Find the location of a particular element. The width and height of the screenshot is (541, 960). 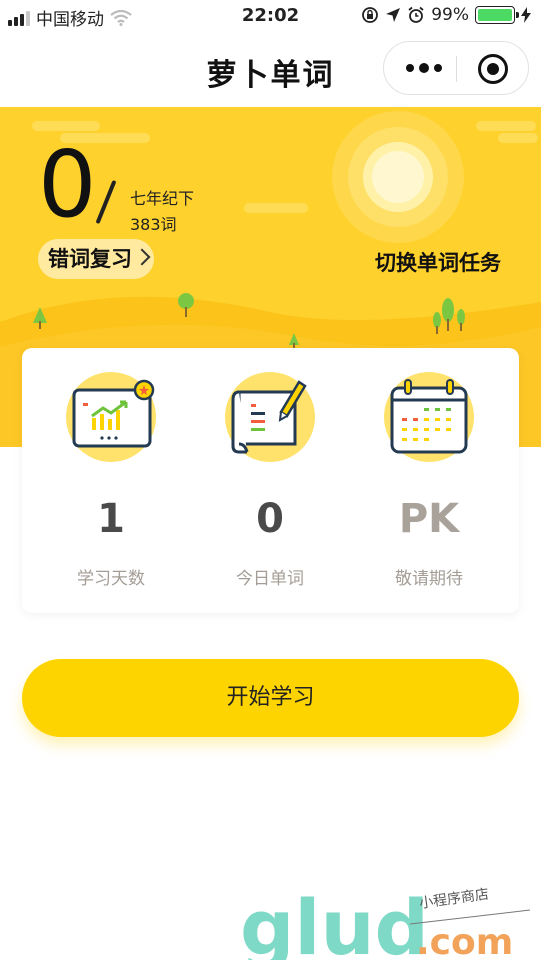

alarm-icon is located at coordinates (416, 14).